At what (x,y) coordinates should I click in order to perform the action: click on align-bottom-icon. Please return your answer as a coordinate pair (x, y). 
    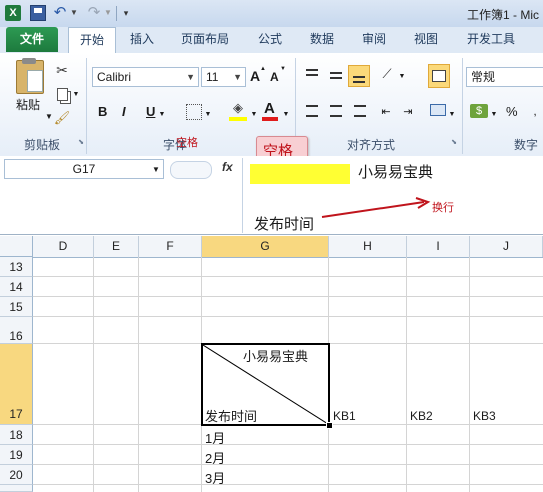
    Looking at the image, I should click on (359, 76).